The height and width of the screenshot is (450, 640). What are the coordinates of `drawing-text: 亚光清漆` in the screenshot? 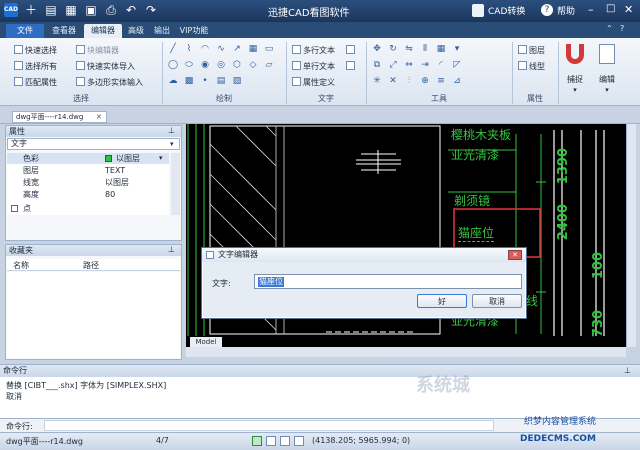 It's located at (475, 154).